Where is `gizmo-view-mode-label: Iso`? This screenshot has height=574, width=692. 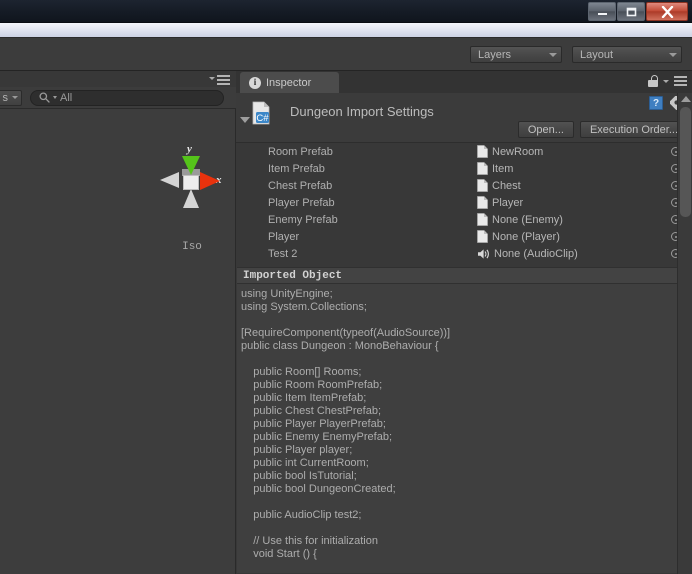
gizmo-view-mode-label: Iso is located at coordinates (192, 247).